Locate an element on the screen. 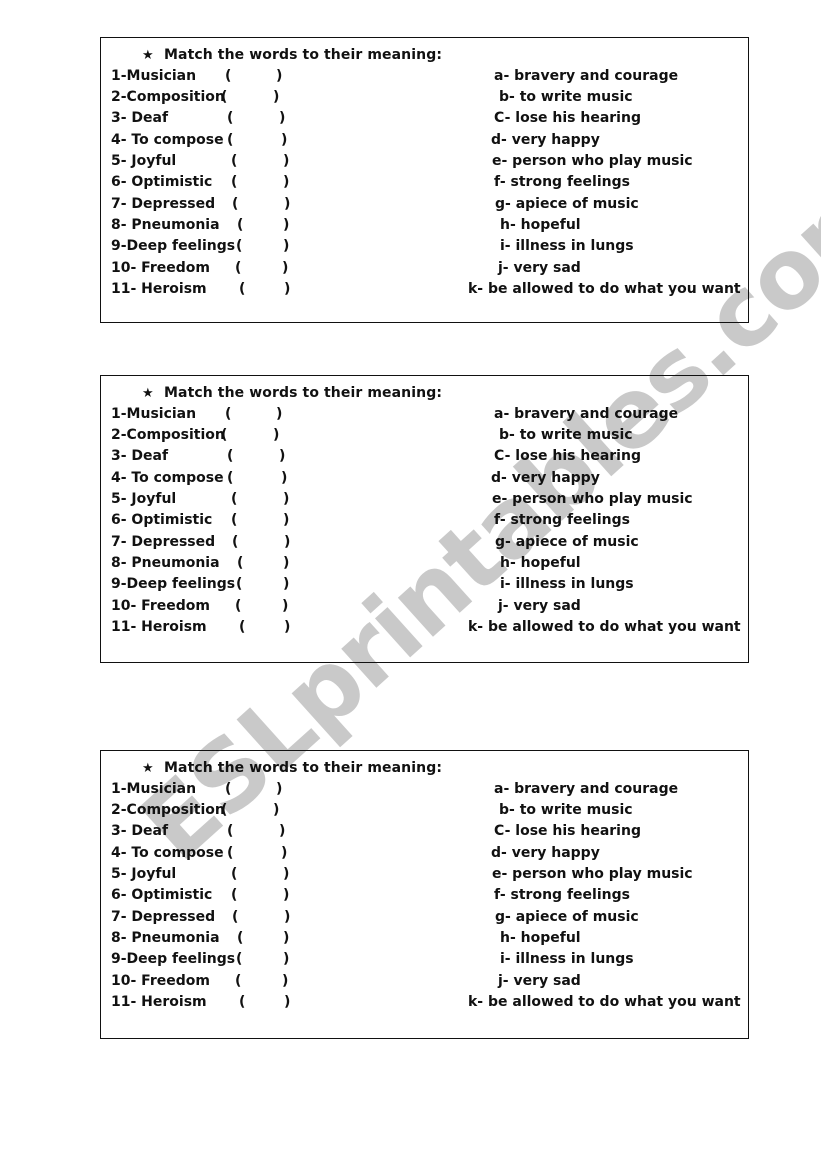  star-icon: ★ is located at coordinates (148, 393).